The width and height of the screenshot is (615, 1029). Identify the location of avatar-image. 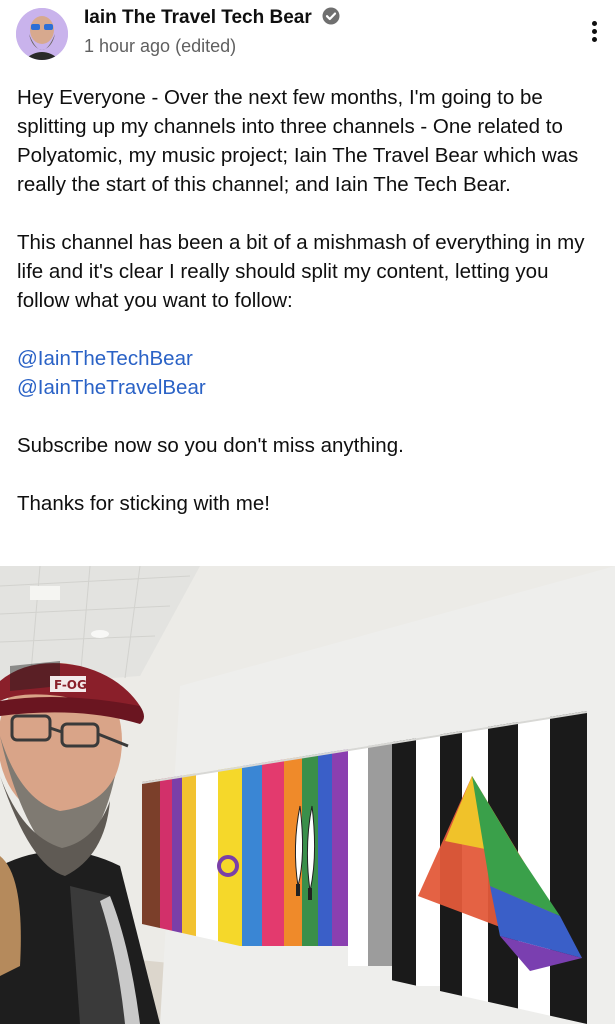
(42, 34).